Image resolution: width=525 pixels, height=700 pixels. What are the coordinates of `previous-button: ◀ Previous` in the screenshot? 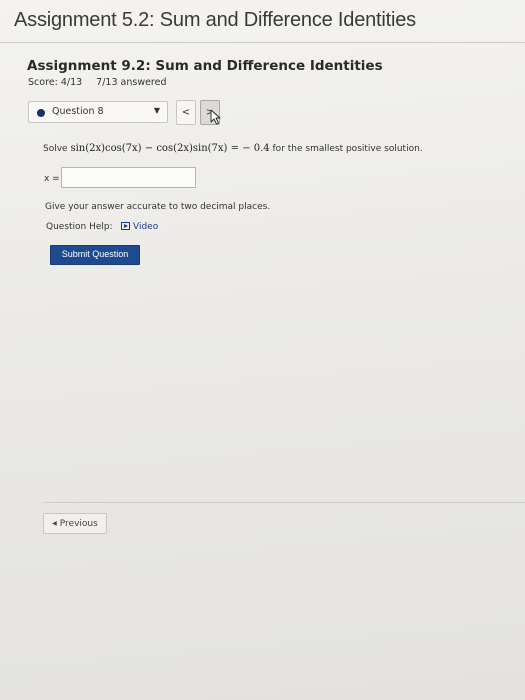 It's located at (75, 523).